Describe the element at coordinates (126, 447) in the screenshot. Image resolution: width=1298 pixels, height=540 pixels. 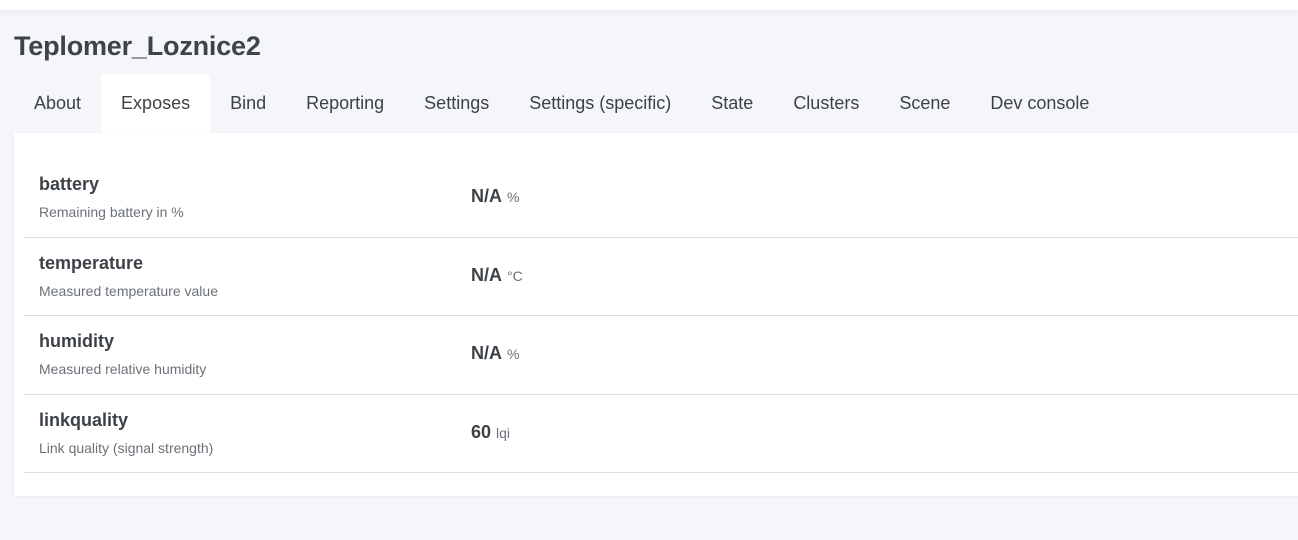
I see `expose-description: Link quality (signal strength)` at that location.